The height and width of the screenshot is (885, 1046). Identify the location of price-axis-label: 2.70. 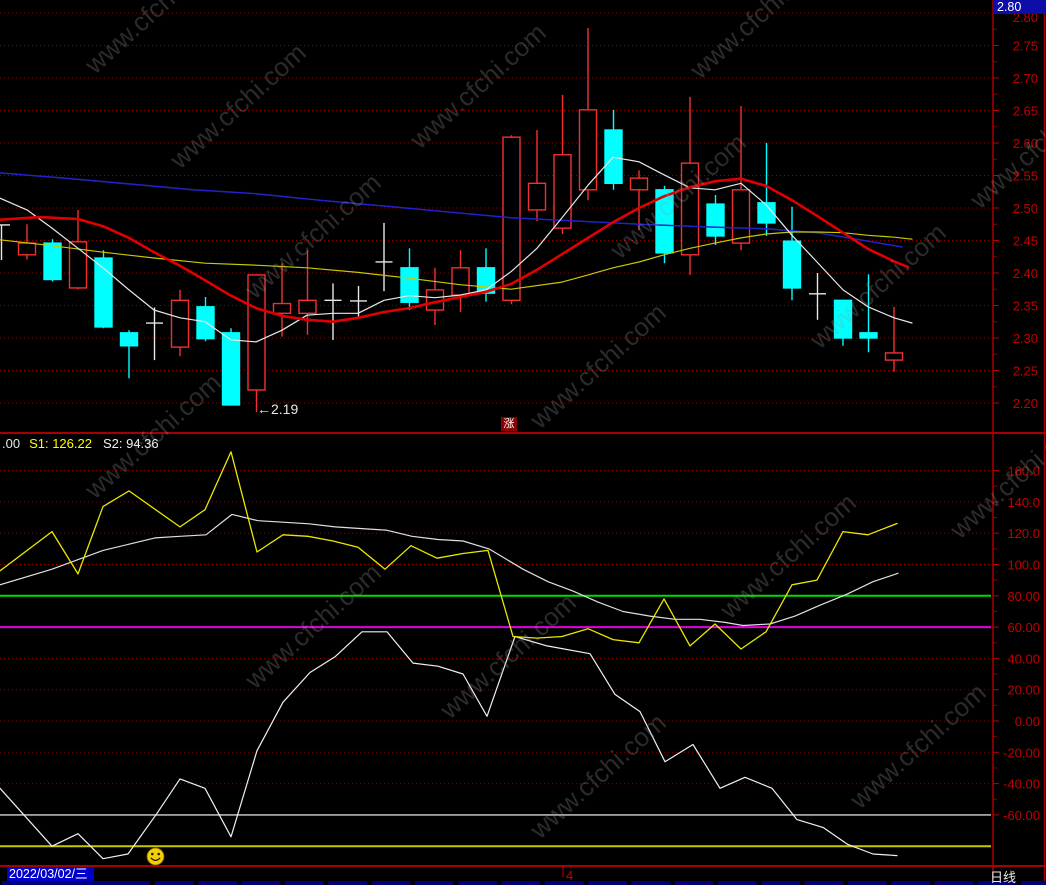
(1025, 78).